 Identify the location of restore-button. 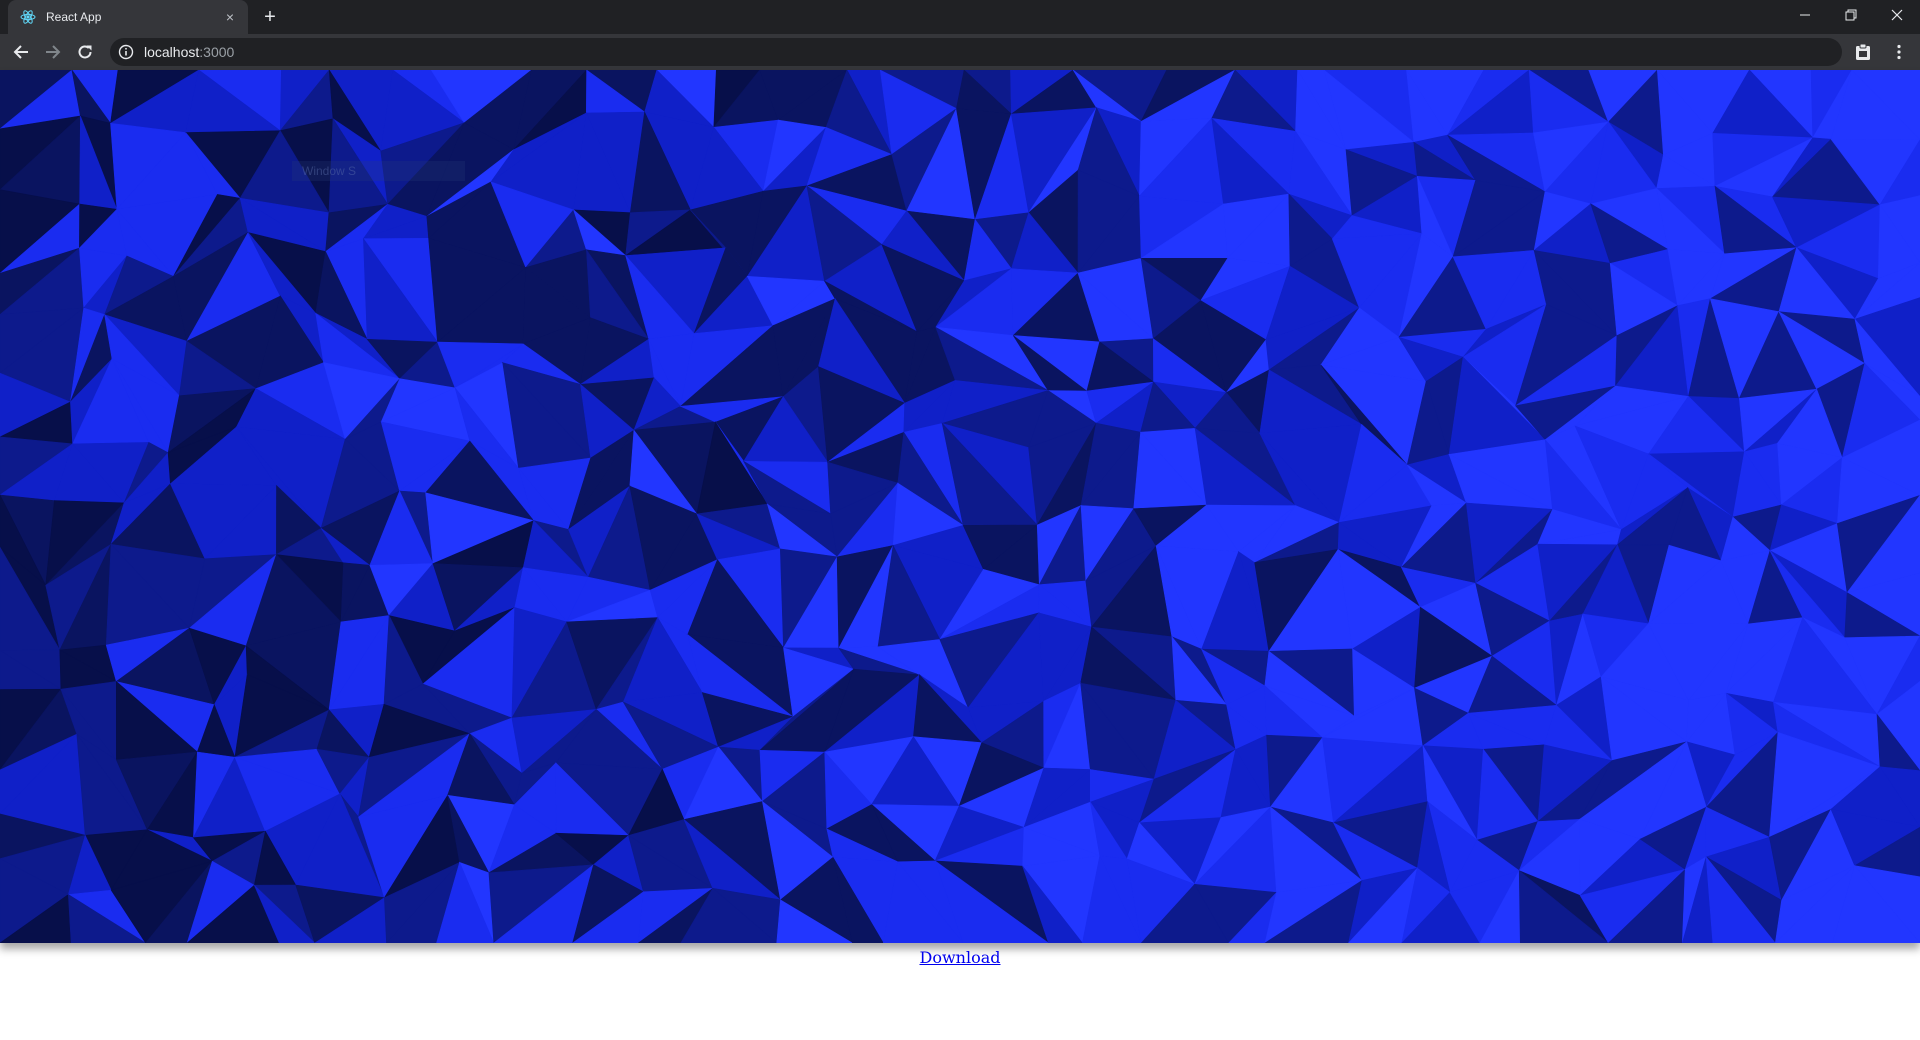
(1851, 15).